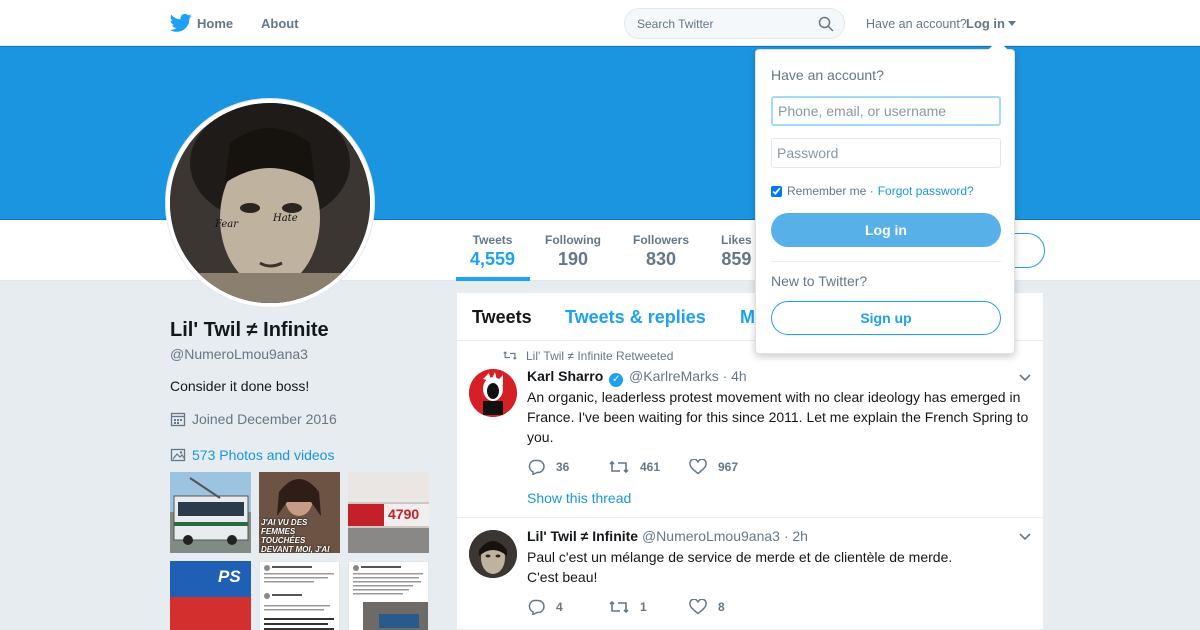 This screenshot has height=630, width=1200. Describe the element at coordinates (178, 419) in the screenshot. I see `calendar-icon` at that location.